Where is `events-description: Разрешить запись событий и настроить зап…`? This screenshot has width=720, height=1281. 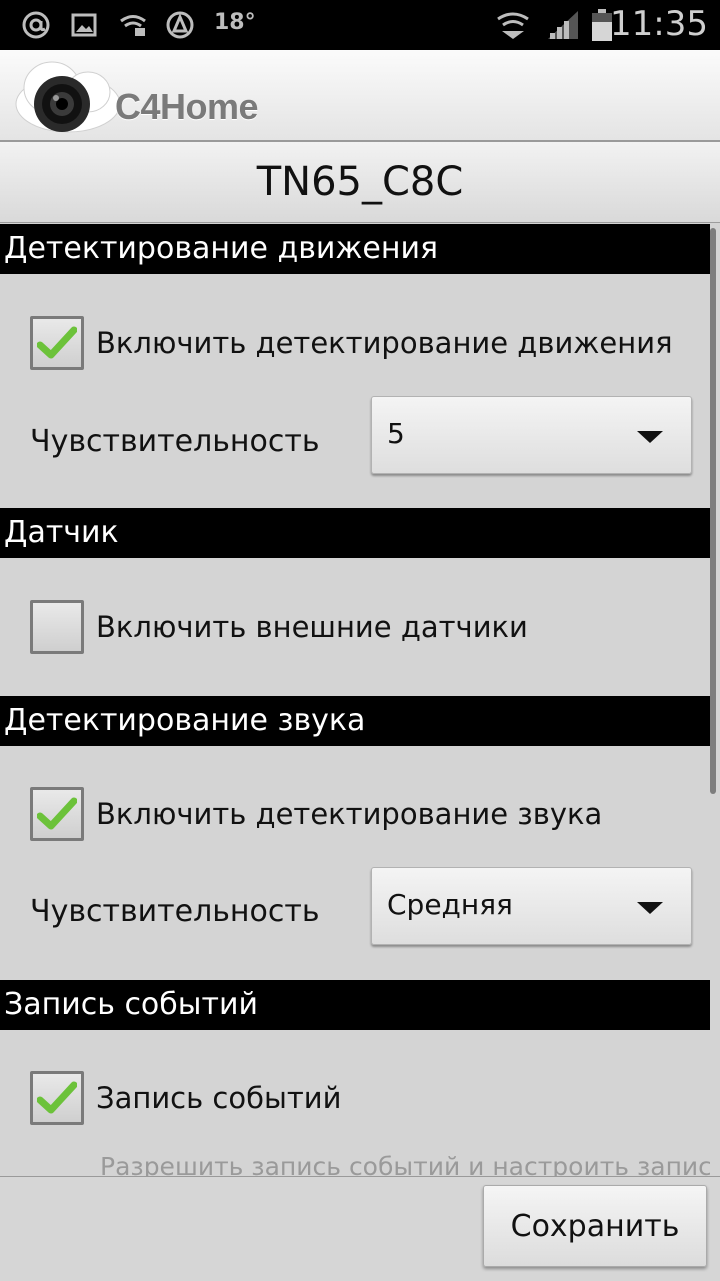
events-description: Разрешить запись событий и настроить зап… is located at coordinates (405, 1164).